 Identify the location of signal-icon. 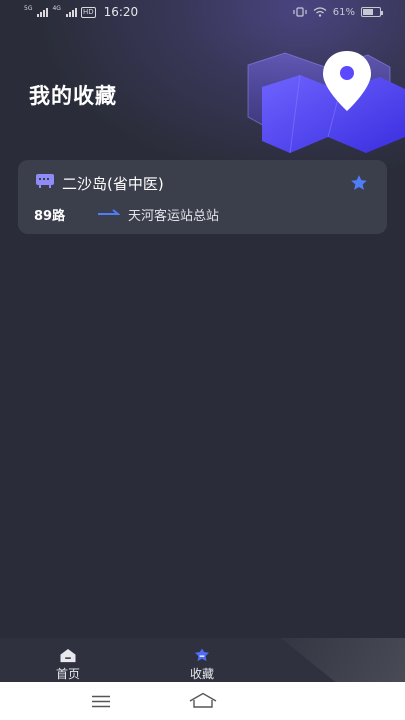
(43, 12).